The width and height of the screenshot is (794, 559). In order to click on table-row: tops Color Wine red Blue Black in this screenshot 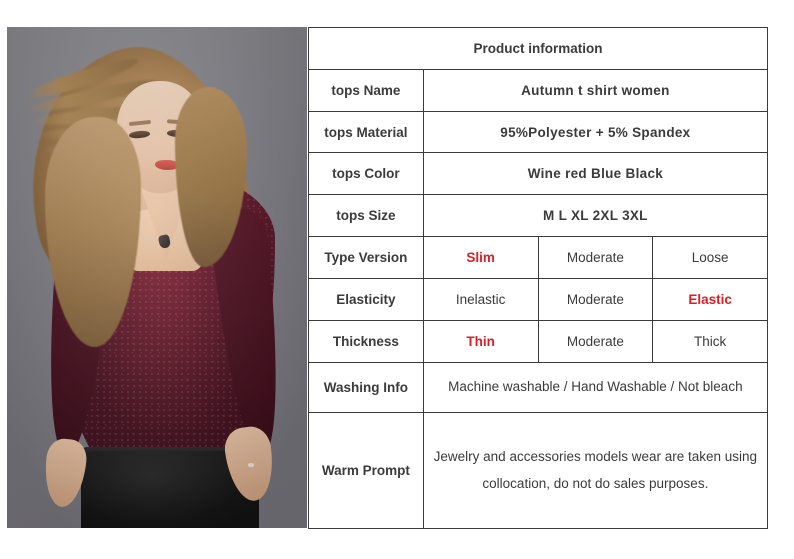, I will do `click(538, 174)`.